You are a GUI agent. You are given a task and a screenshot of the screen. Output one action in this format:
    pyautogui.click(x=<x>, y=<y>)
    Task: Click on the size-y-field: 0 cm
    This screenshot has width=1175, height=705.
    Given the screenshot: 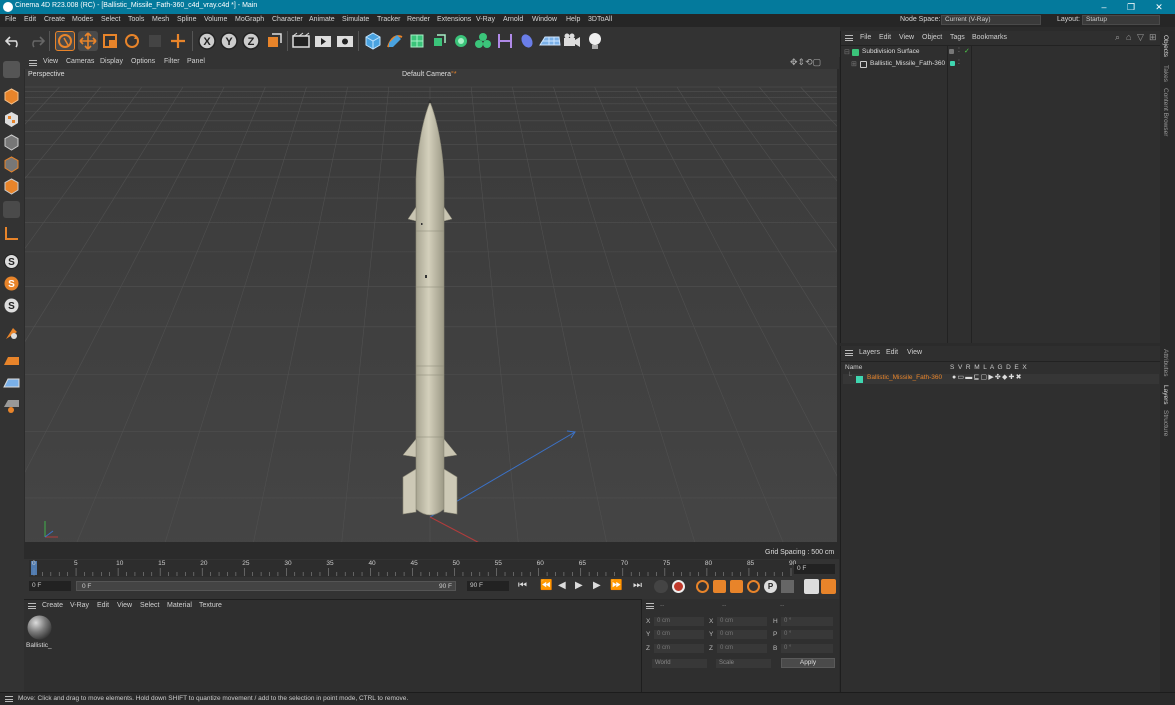 What is the action you would take?
    pyautogui.click(x=742, y=634)
    